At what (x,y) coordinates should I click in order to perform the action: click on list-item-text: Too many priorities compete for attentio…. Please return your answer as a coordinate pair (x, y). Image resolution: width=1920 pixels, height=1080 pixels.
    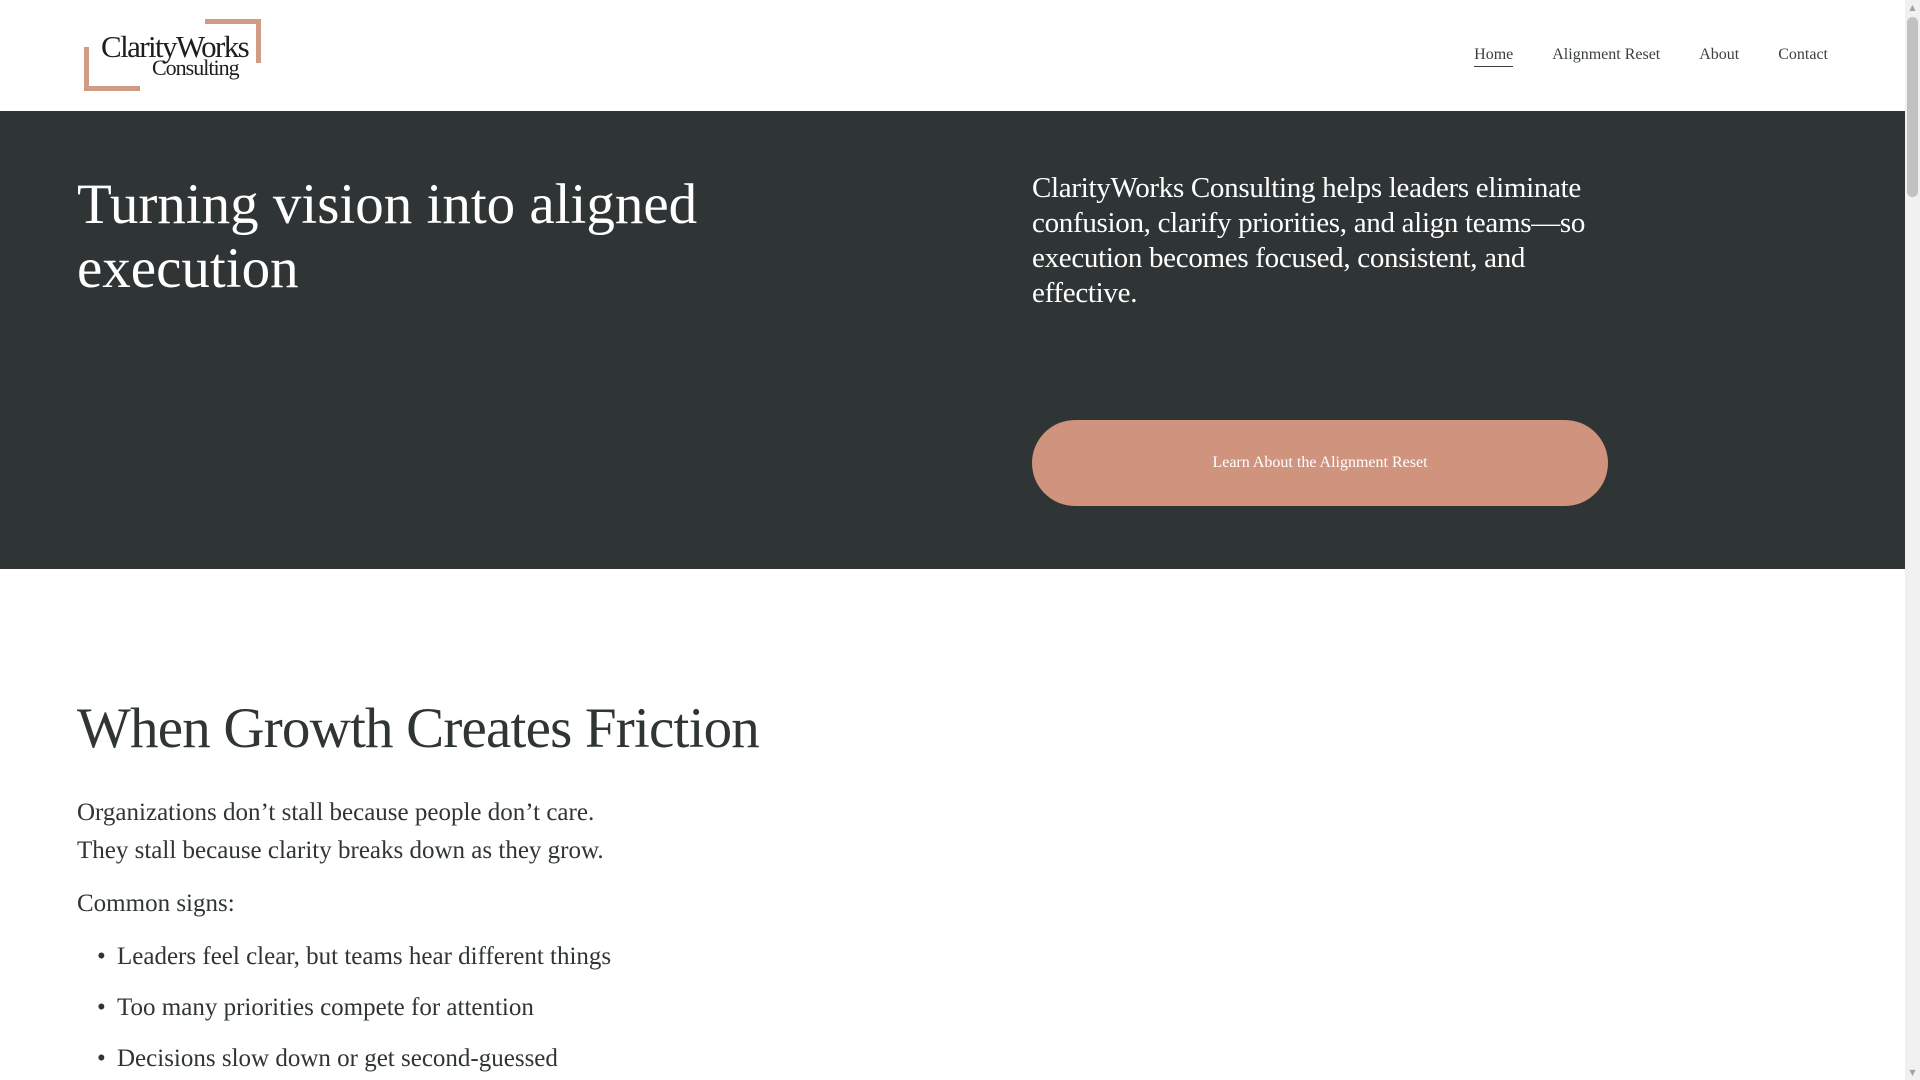
    Looking at the image, I should click on (325, 1007).